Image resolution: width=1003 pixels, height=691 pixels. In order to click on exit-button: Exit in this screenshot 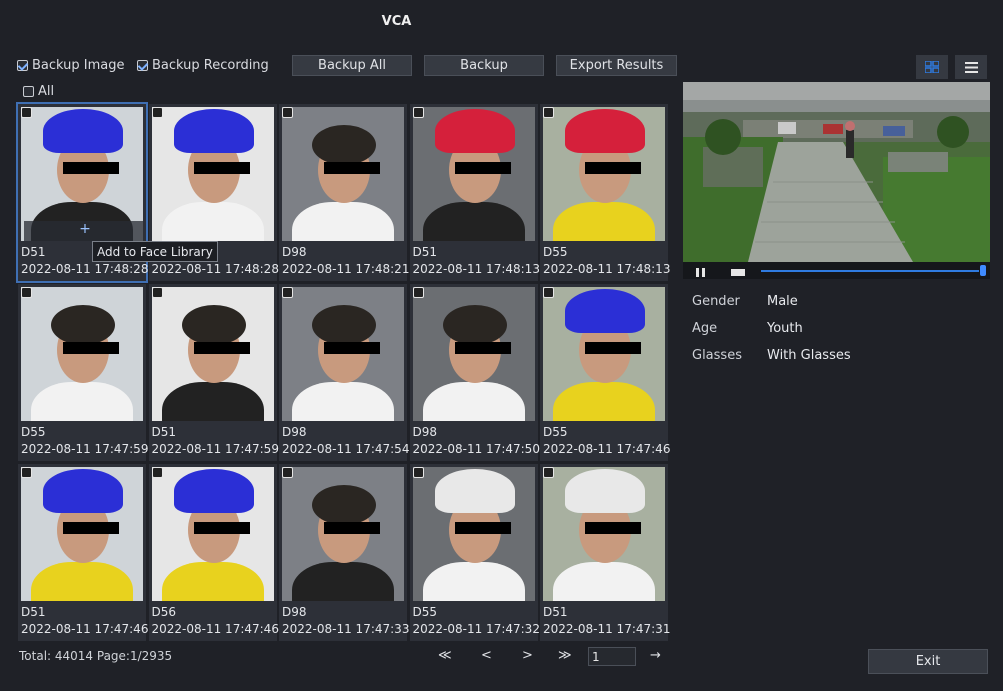, I will do `click(928, 661)`.